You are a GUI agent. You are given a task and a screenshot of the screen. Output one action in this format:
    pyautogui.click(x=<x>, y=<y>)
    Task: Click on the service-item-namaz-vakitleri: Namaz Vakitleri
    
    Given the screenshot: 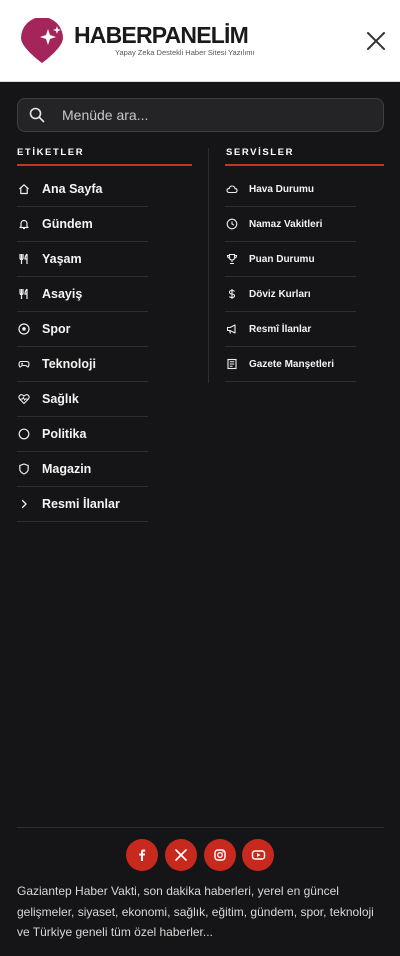 What is the action you would take?
    pyautogui.click(x=290, y=224)
    